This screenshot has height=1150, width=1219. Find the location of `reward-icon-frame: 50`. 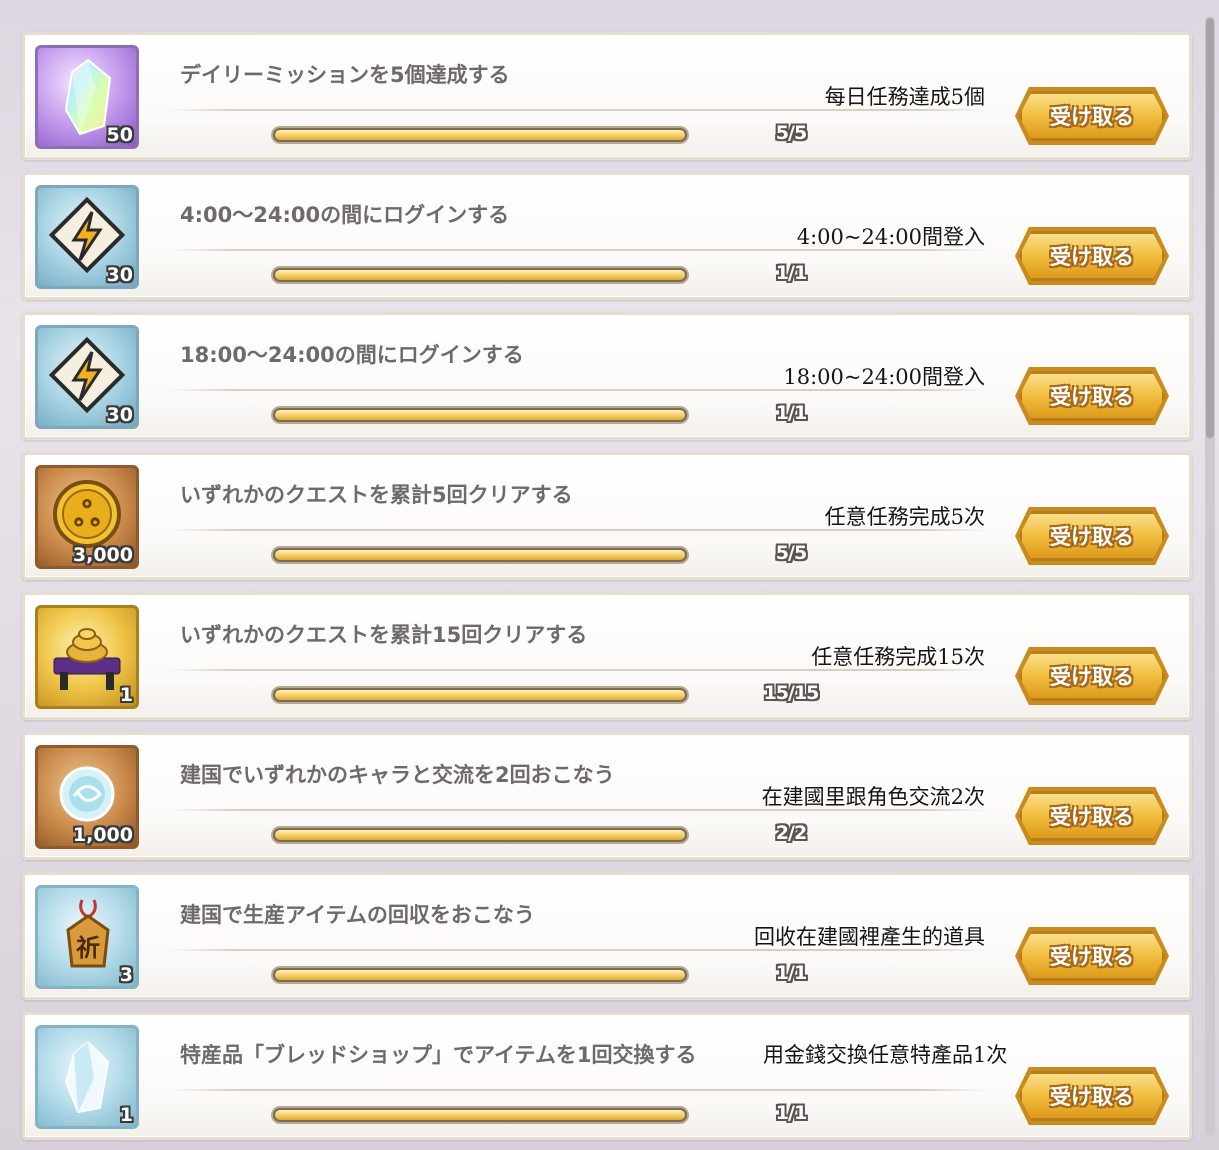

reward-icon-frame: 50 is located at coordinates (87, 97).